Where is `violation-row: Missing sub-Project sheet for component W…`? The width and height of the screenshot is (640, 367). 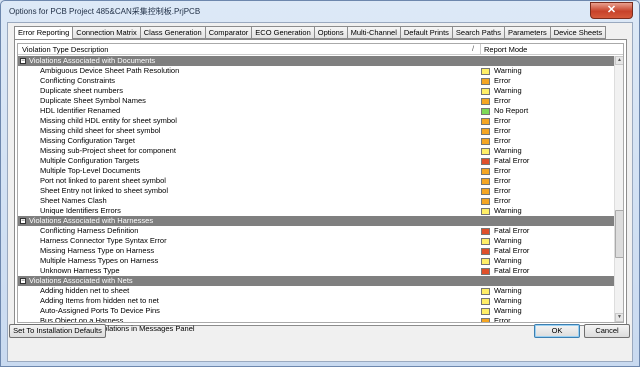 violation-row: Missing sub-Project sheet for component W… is located at coordinates (316, 151).